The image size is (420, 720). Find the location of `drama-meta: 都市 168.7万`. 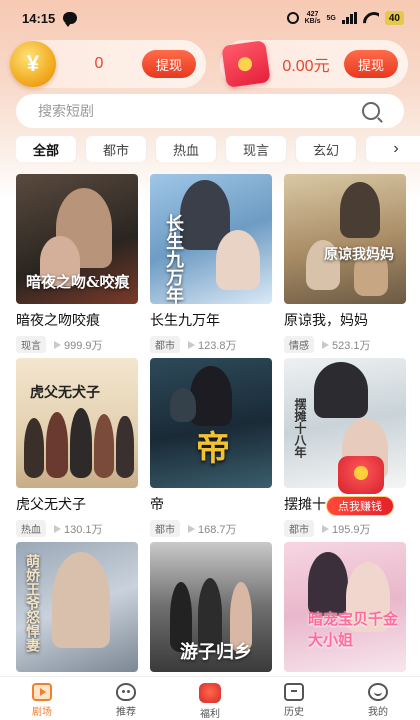

drama-meta: 都市 168.7万 is located at coordinates (211, 528).